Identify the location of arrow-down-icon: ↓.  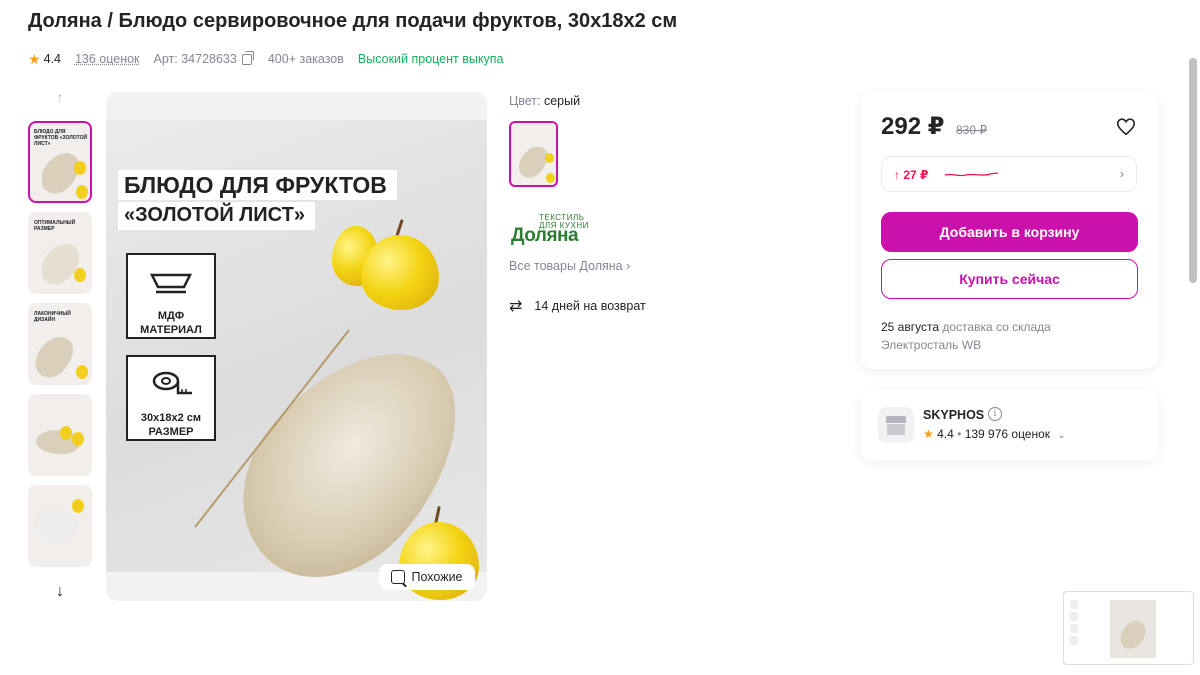
(60, 592).